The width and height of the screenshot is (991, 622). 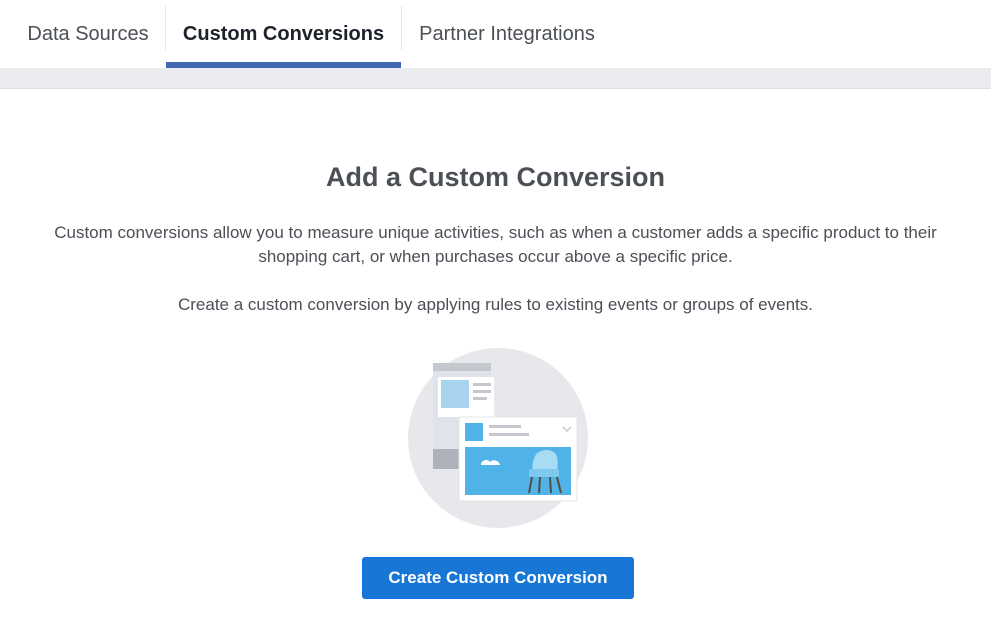 I want to click on custom-conversion-illustration-icon, so click(x=498, y=438).